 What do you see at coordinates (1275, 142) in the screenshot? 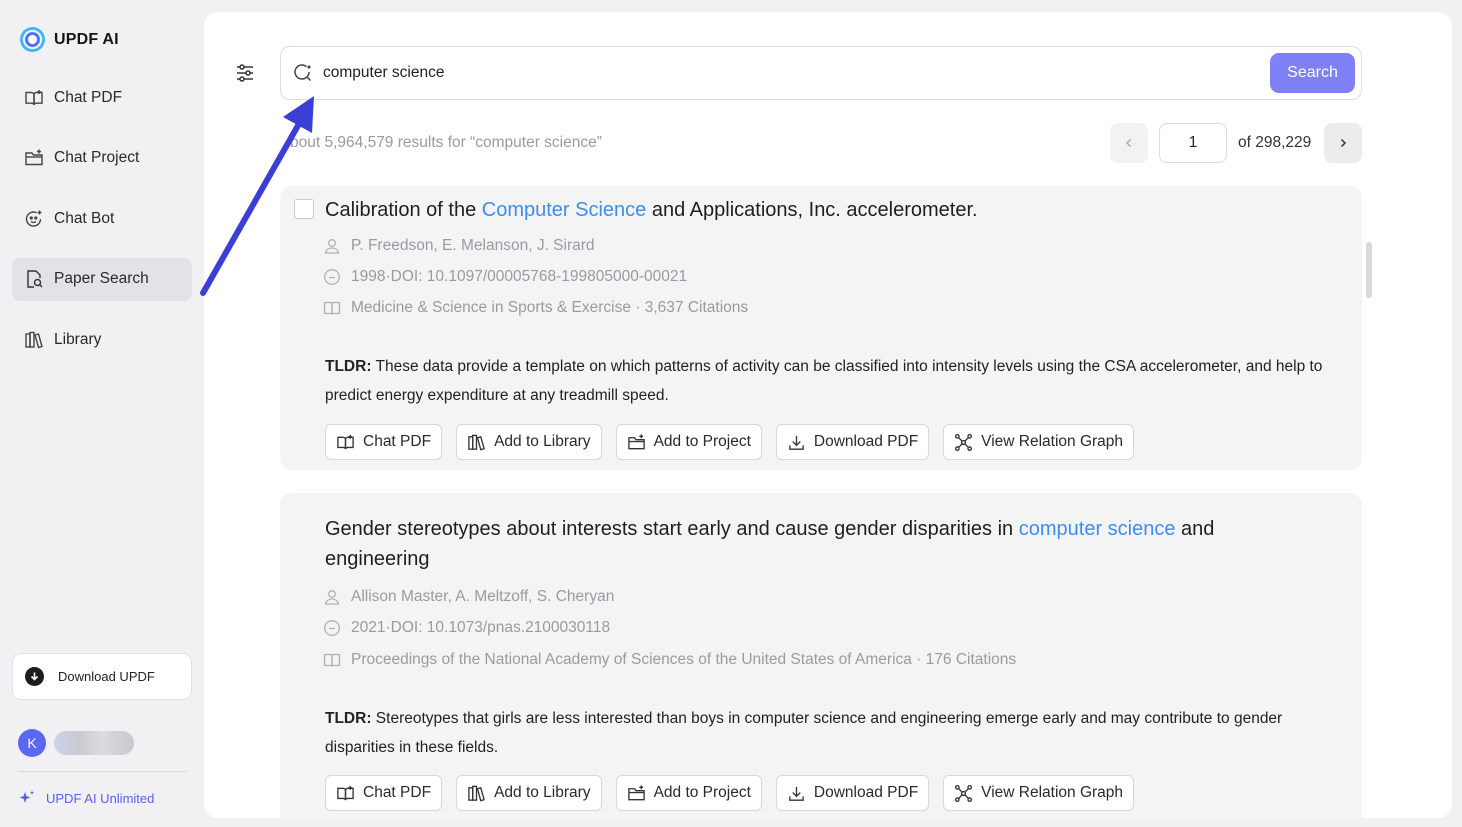
I see `page-total: of 298,229` at bounding box center [1275, 142].